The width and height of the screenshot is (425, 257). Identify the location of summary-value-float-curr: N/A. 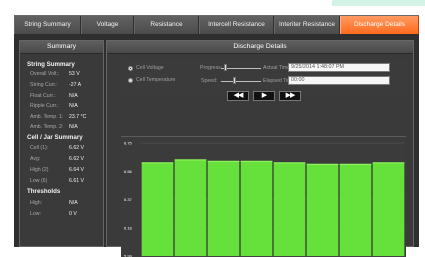
(73, 96).